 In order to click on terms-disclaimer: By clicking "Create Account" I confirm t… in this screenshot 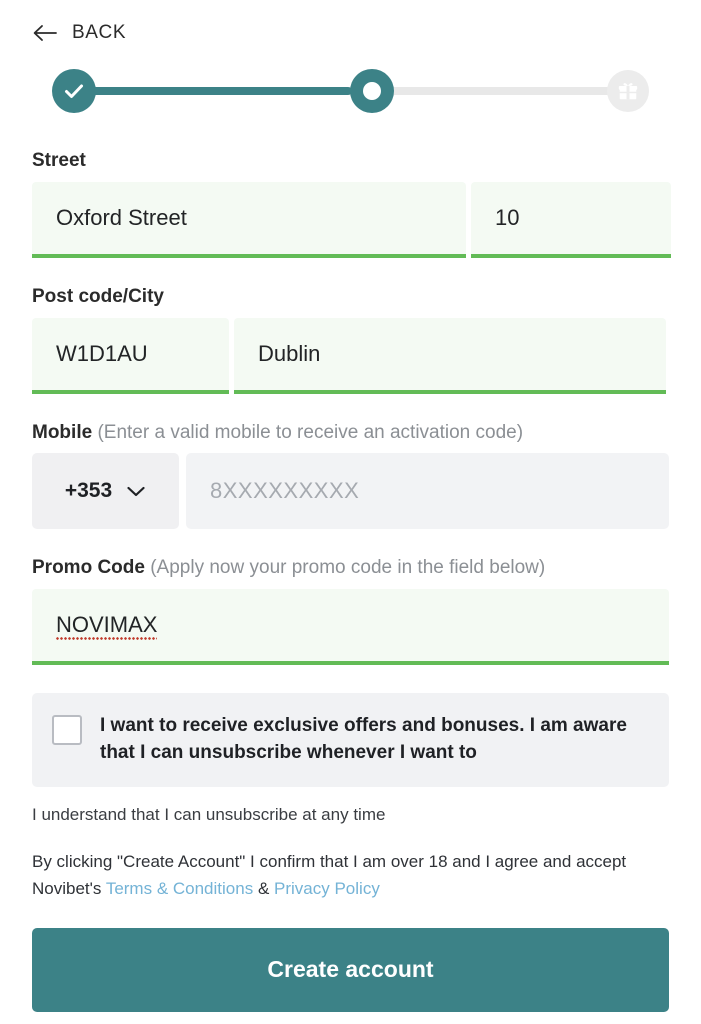, I will do `click(350, 875)`.